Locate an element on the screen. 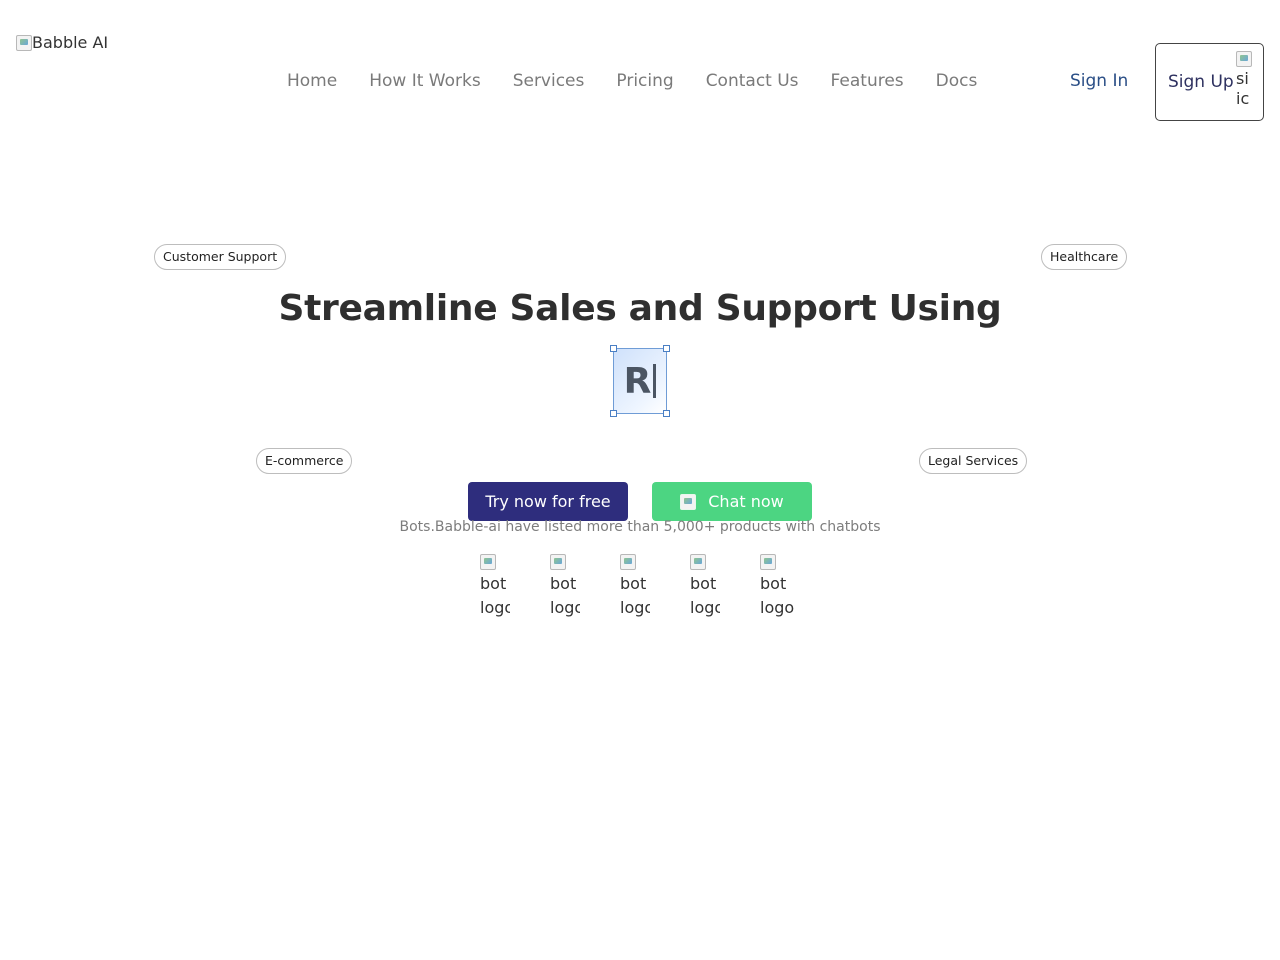  try-free-button: Try now for free is located at coordinates (548, 501).